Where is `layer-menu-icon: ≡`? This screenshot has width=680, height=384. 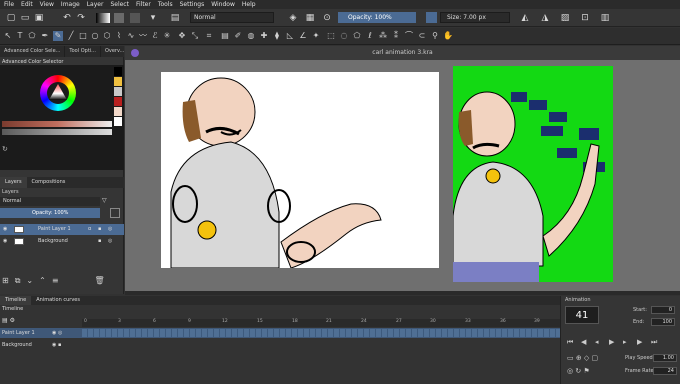
layer-menu-icon: ≡ is located at coordinates (55, 282).